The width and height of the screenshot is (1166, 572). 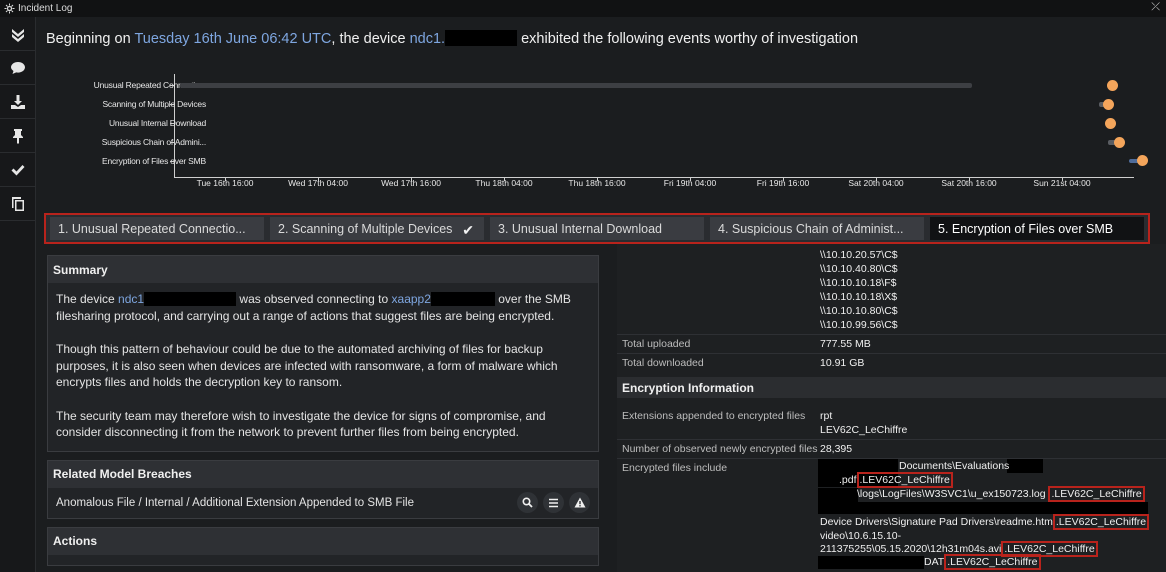 What do you see at coordinates (720, 449) in the screenshot?
I see `encrypted-count-label: Number of observed newly encrypted files` at bounding box center [720, 449].